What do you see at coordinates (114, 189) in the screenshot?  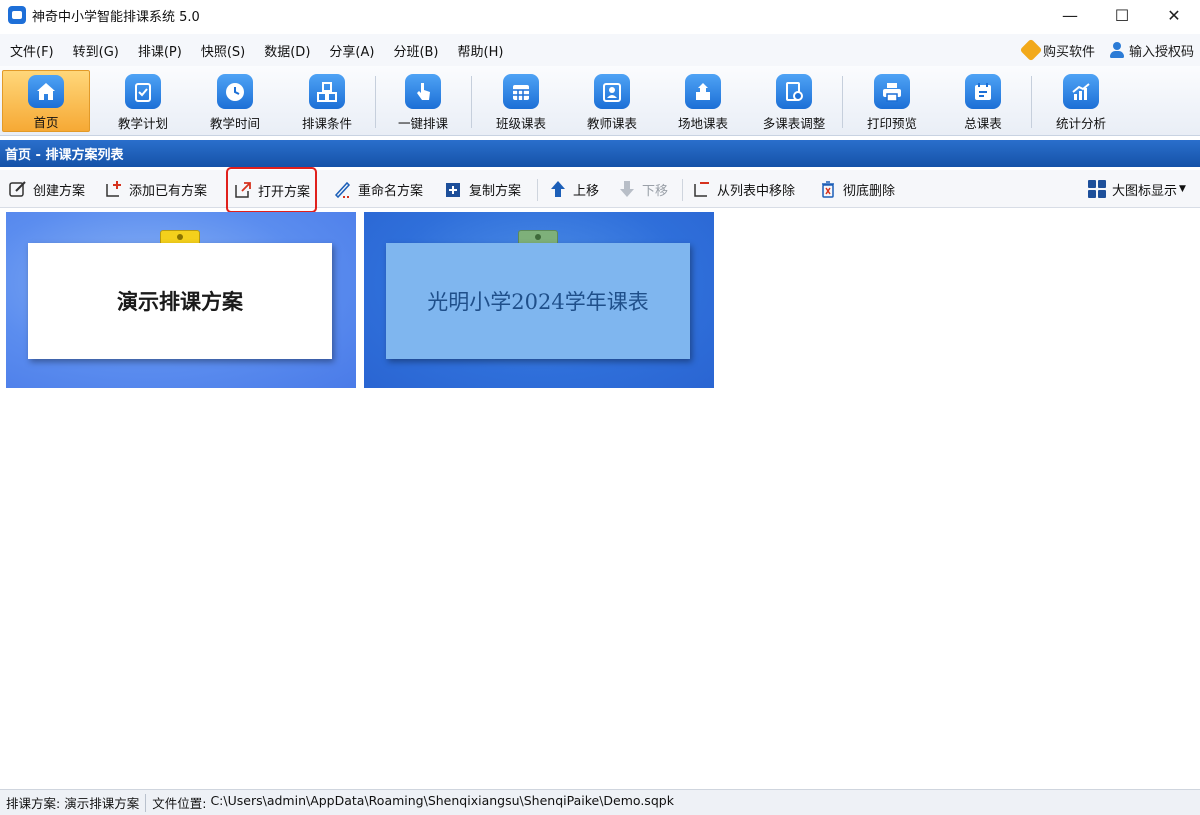 I see `add-plus-icon` at bounding box center [114, 189].